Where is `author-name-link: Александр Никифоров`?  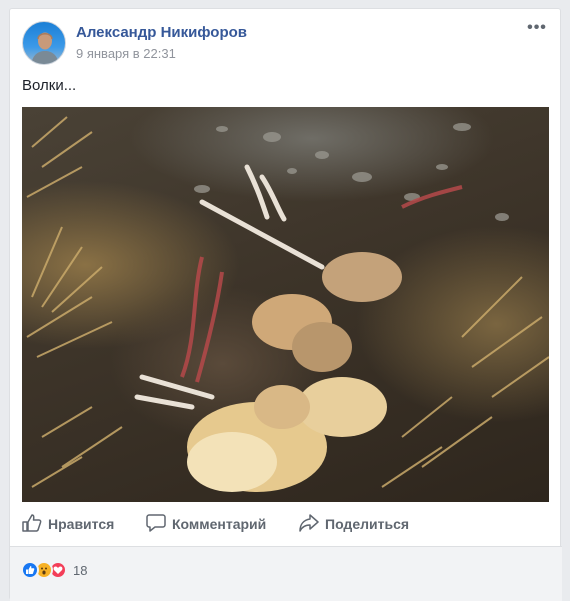
author-name-link: Александр Никифоров is located at coordinates (161, 32).